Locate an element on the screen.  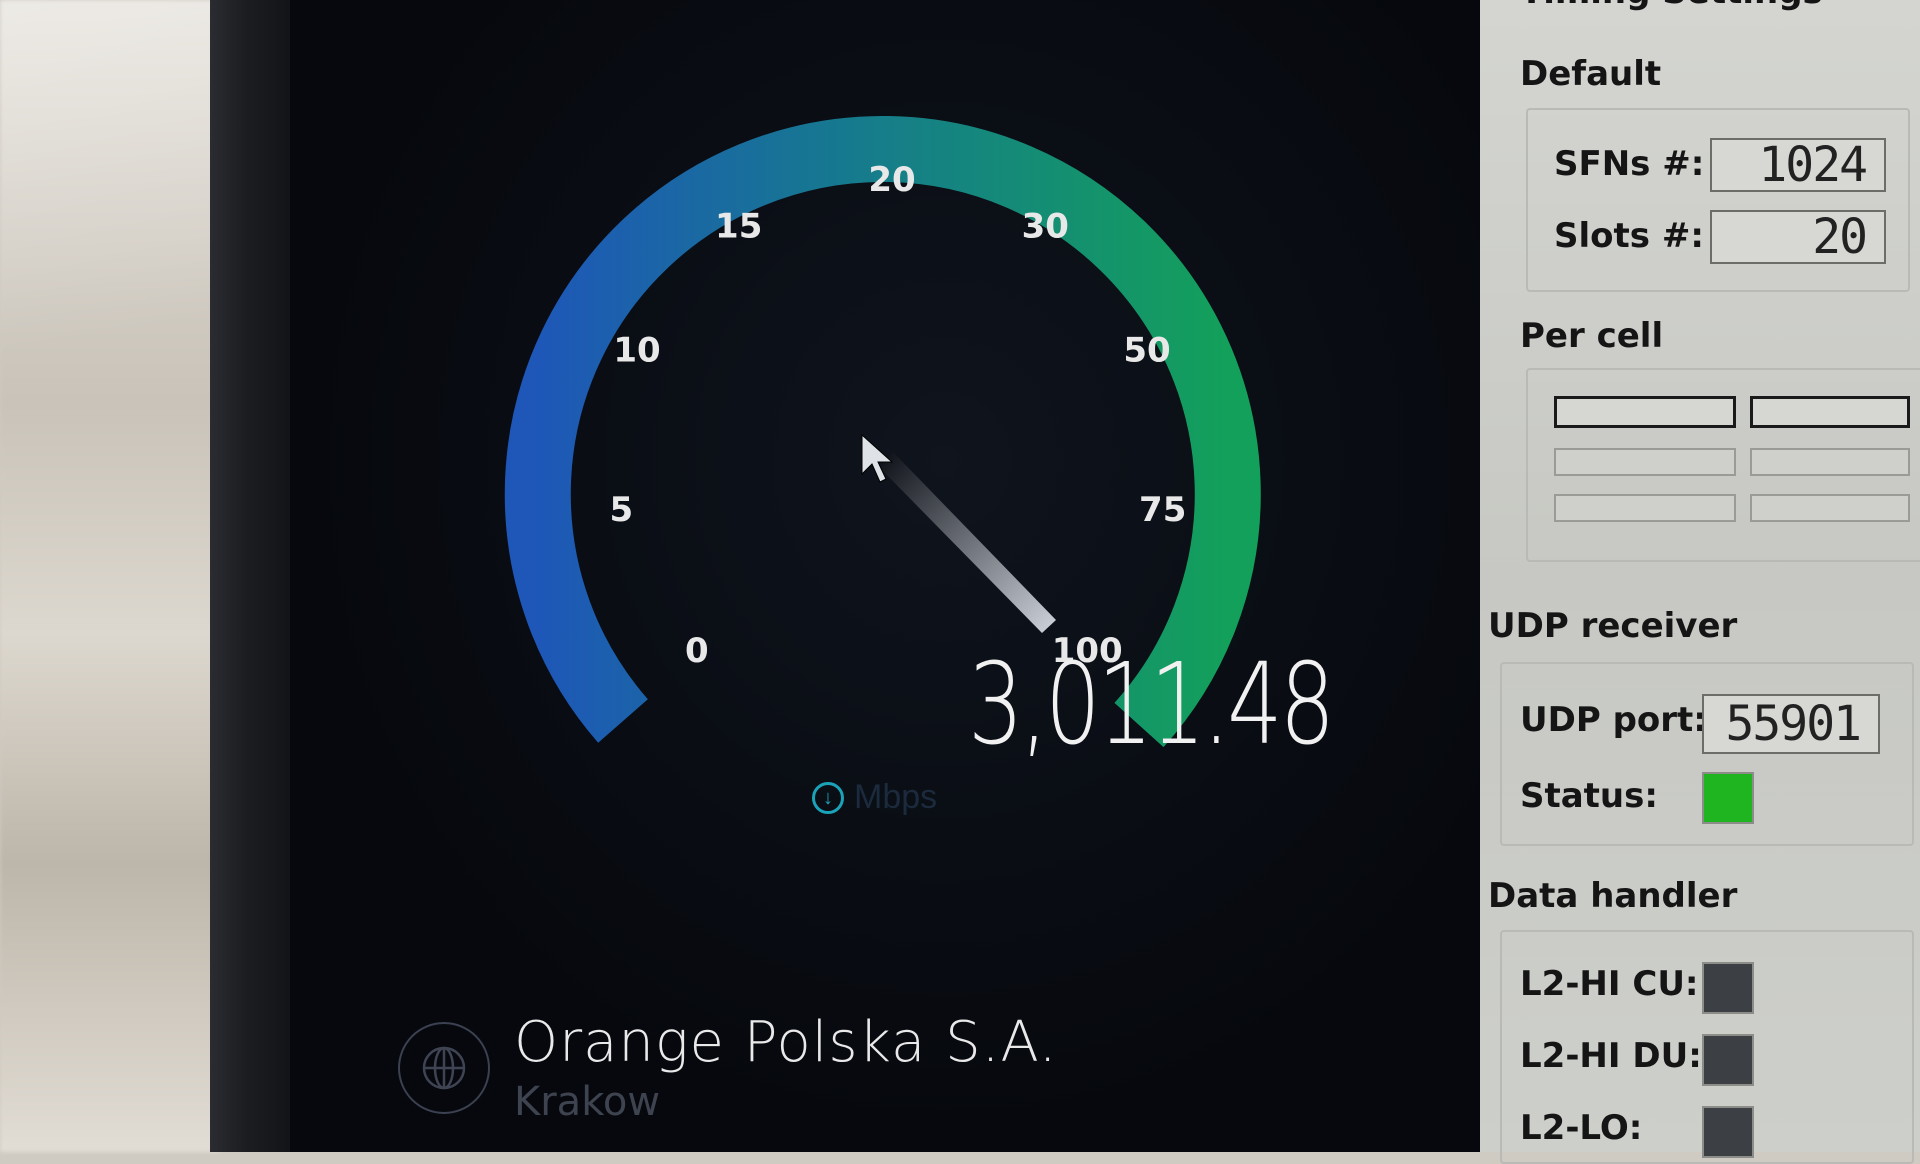
udp-port-field: 55901 is located at coordinates (1791, 724).